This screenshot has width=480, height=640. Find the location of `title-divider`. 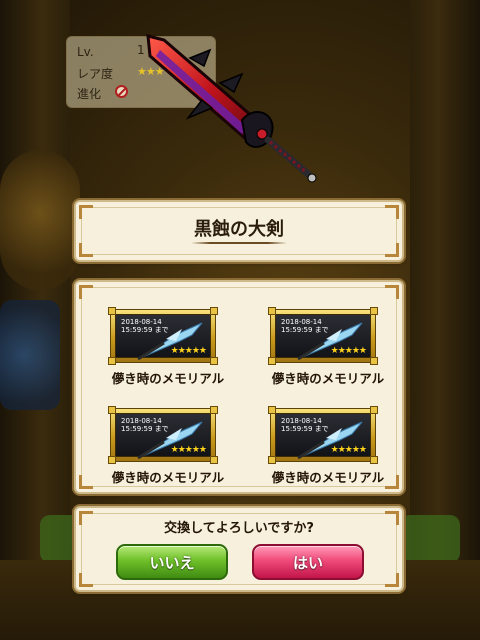

title-divider is located at coordinates (239, 243).